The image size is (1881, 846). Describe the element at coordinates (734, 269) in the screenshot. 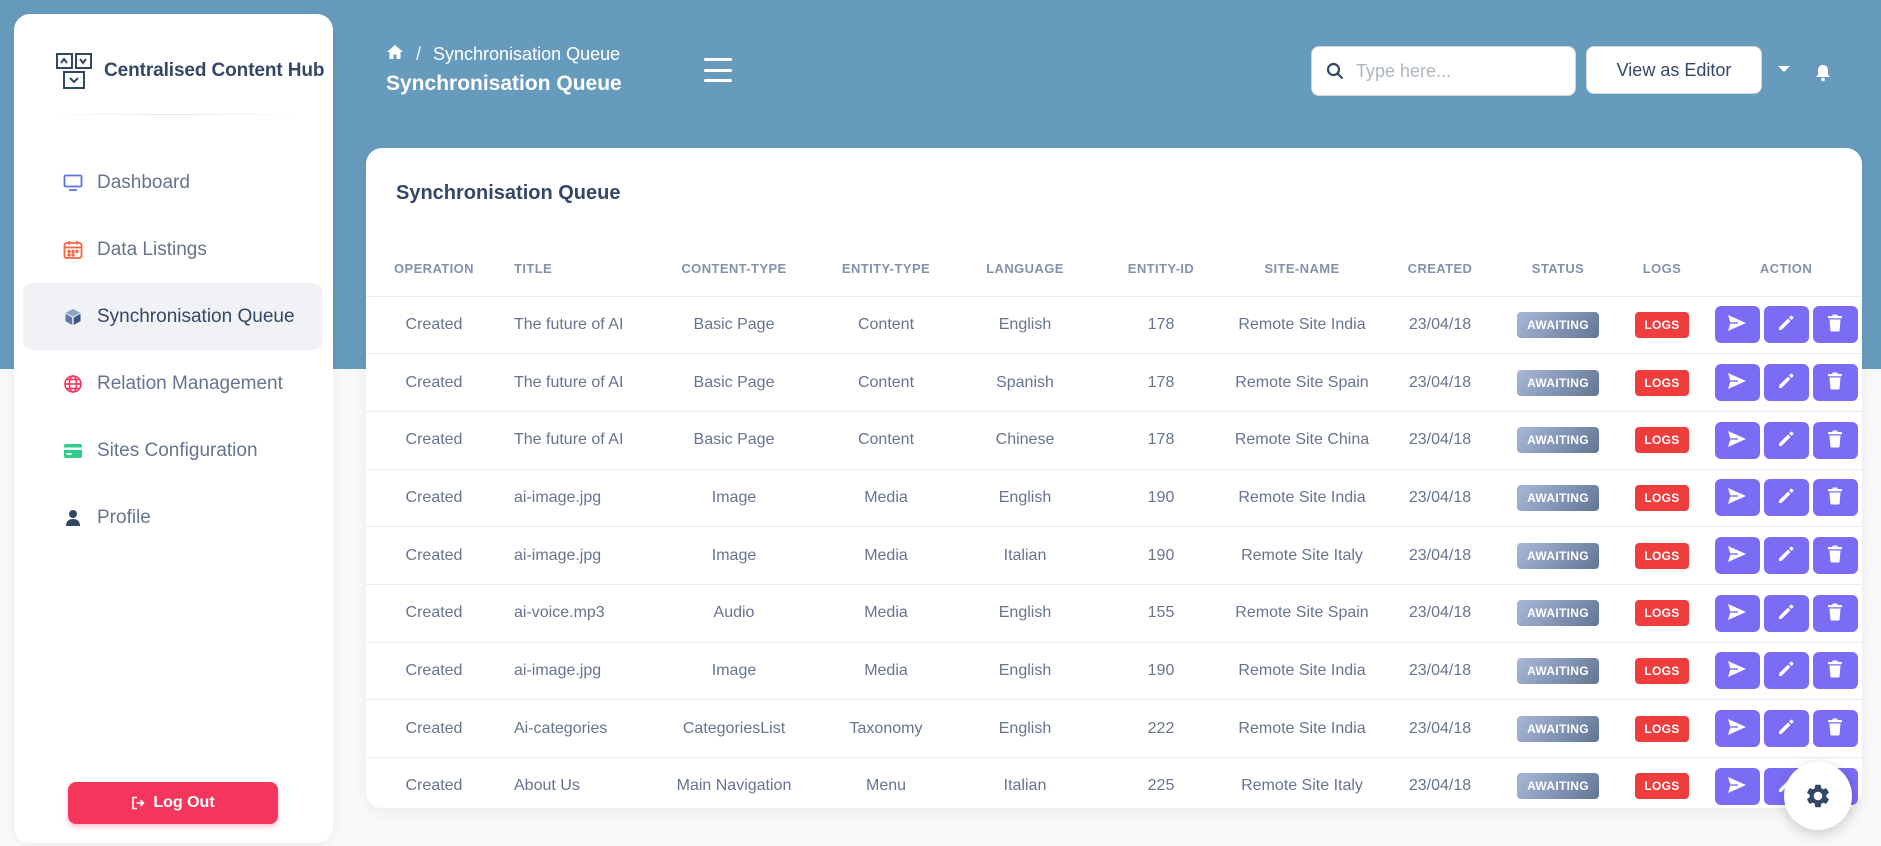

I see `column-header: CONTENT-TYPE` at that location.